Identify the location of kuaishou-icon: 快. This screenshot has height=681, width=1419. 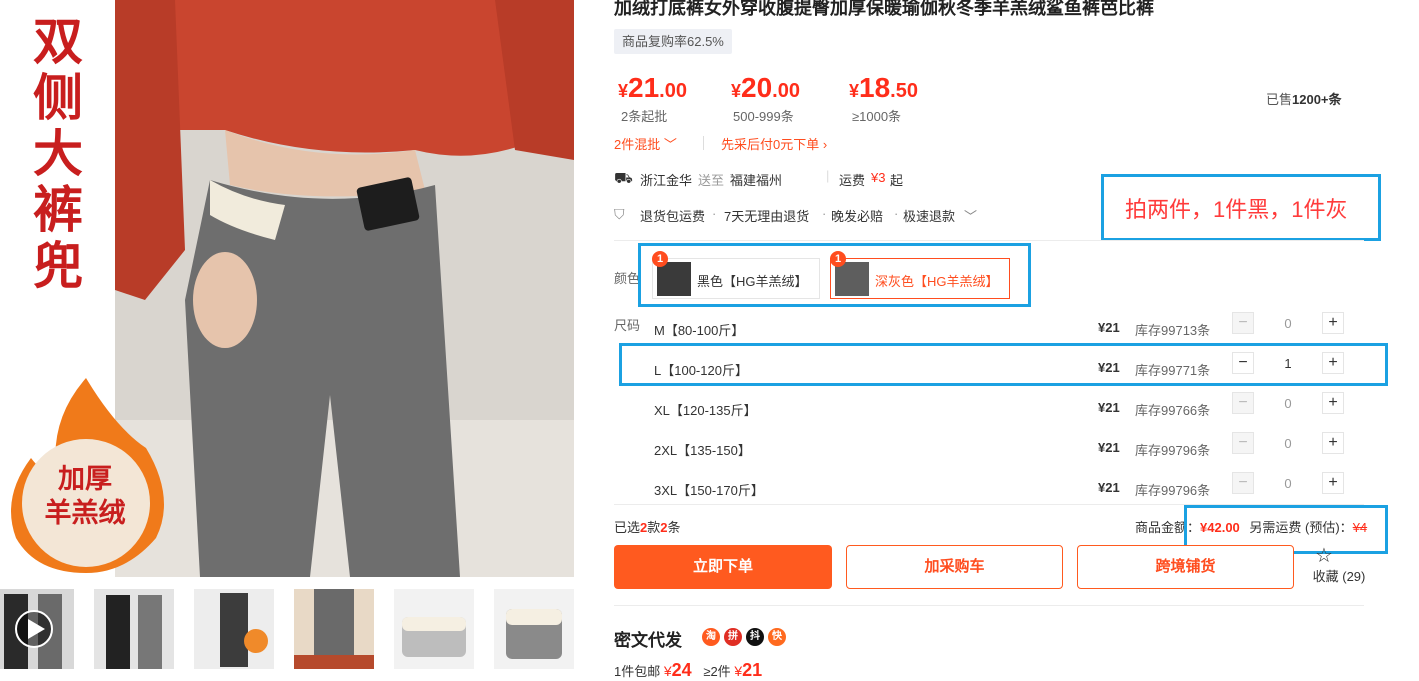
(777, 637).